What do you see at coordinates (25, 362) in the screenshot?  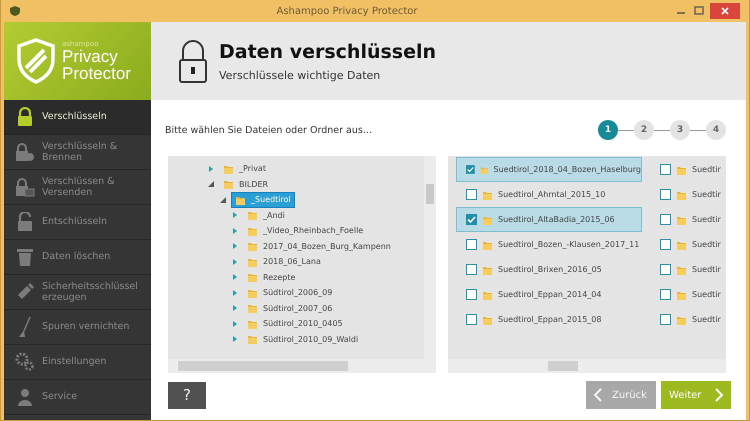 I see `gears-icon` at bounding box center [25, 362].